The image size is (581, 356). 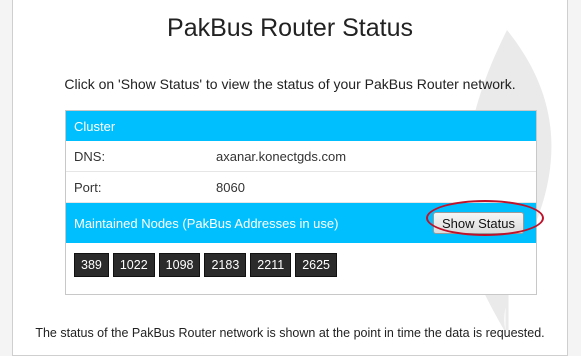 What do you see at coordinates (290, 28) in the screenshot?
I see `page-title: PakBus Router Status` at bounding box center [290, 28].